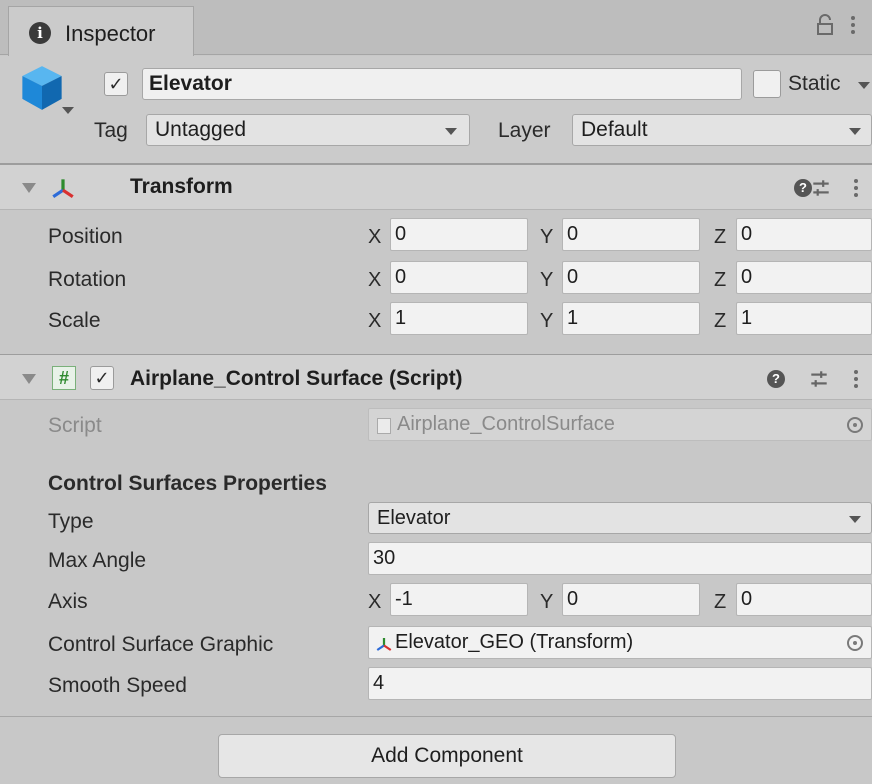 This screenshot has height=784, width=872. Describe the element at coordinates (524, 130) in the screenshot. I see `layer-label: Layer` at that location.